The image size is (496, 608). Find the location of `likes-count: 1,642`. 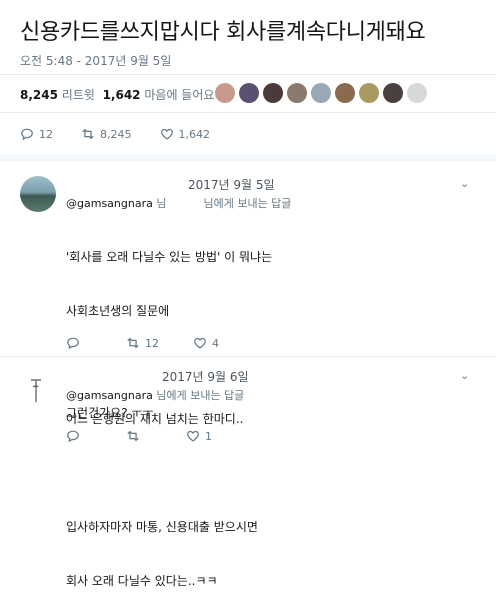

likes-count: 1,642 is located at coordinates (122, 95).